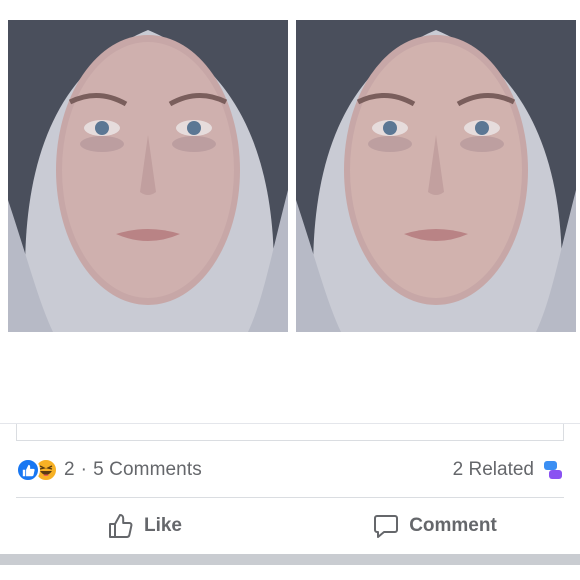 This screenshot has width=580, height=580. I want to click on feed-separator-bar, so click(290, 559).